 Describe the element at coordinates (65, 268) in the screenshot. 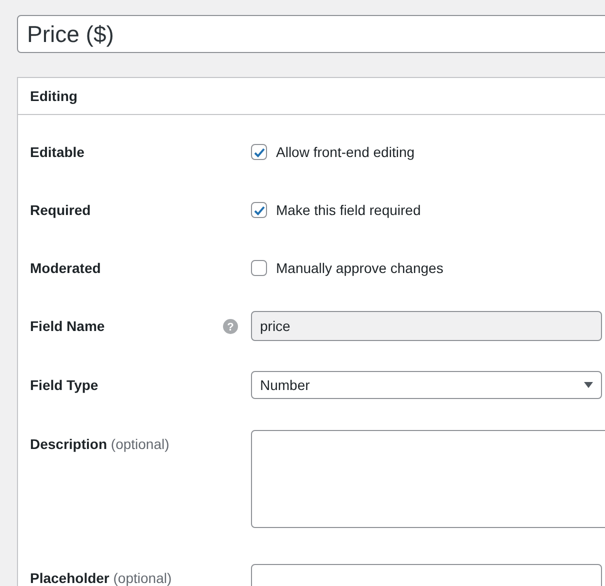

I see `field-label: Moderated` at that location.